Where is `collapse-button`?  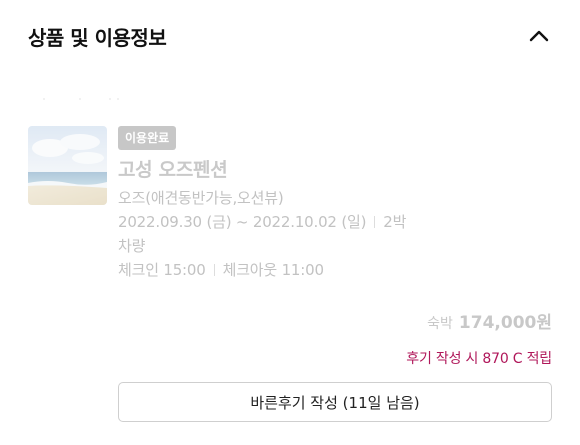
collapse-button is located at coordinates (539, 36).